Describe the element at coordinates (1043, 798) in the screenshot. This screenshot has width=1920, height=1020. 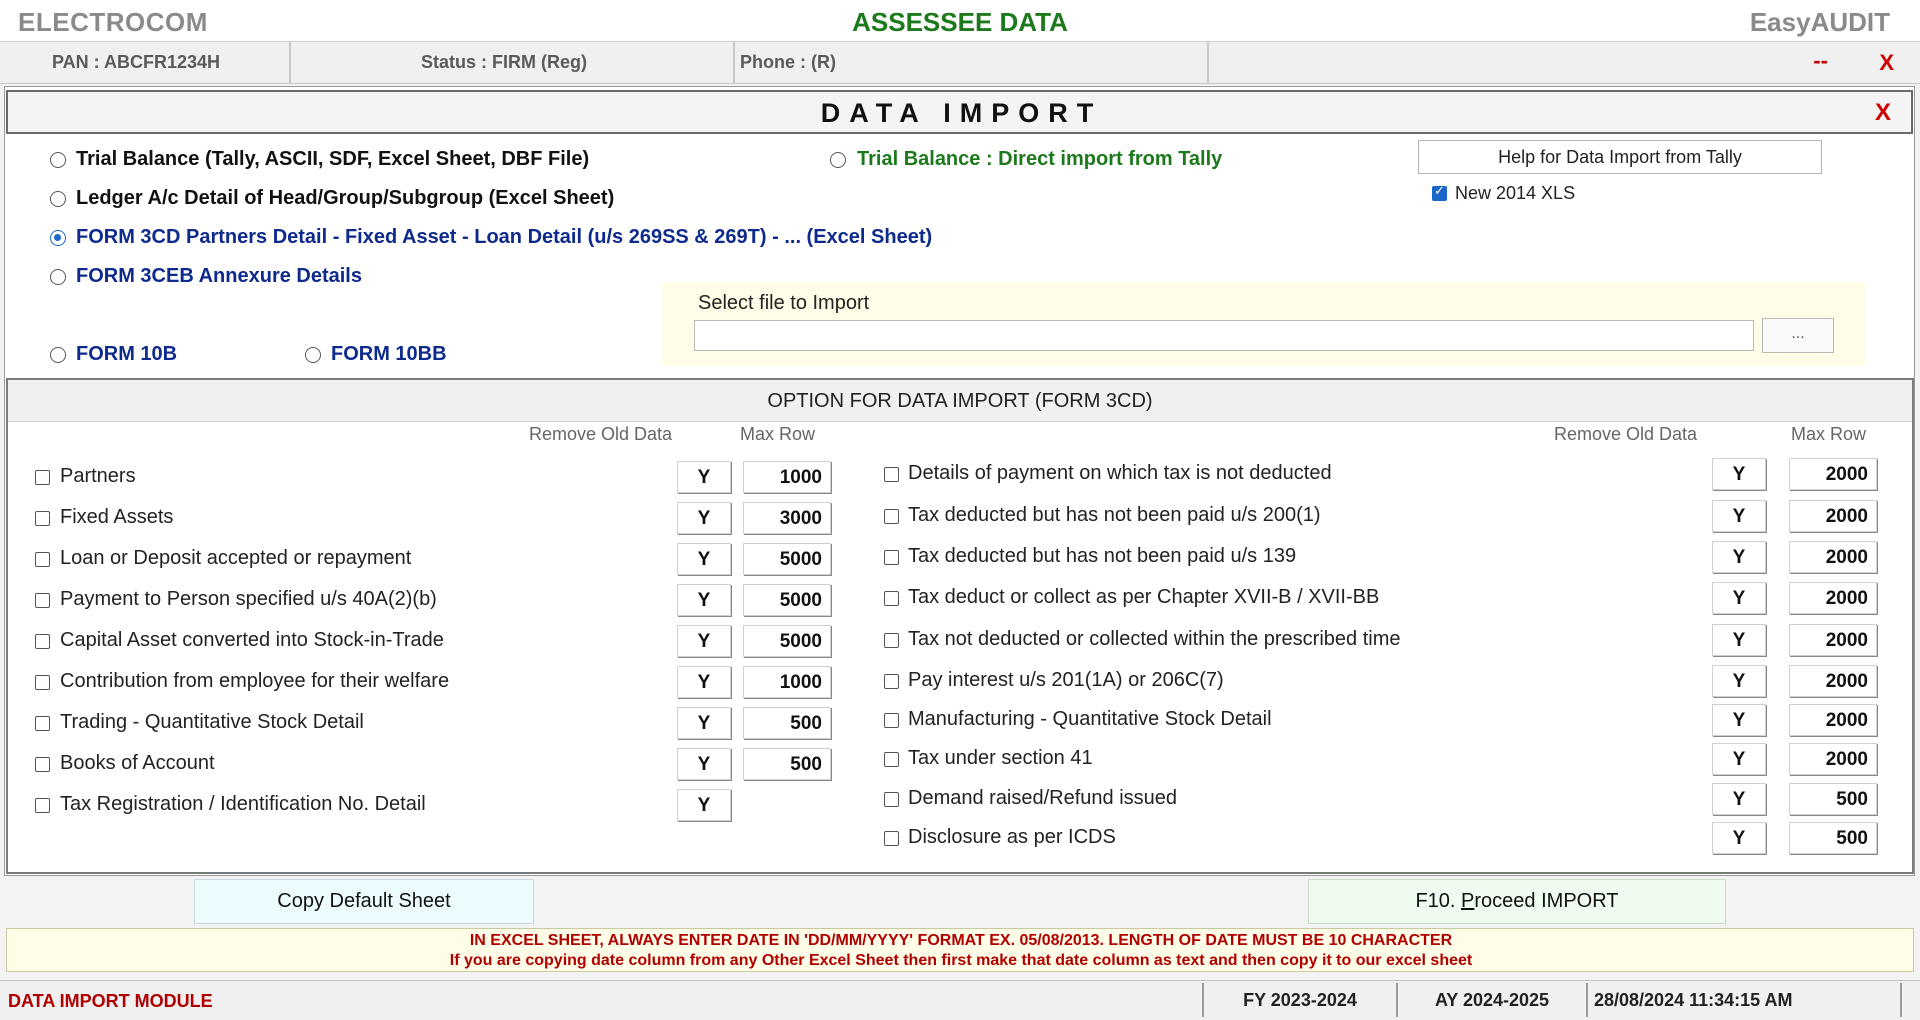
I see `option-label: Demand raised/Refund issued` at that location.